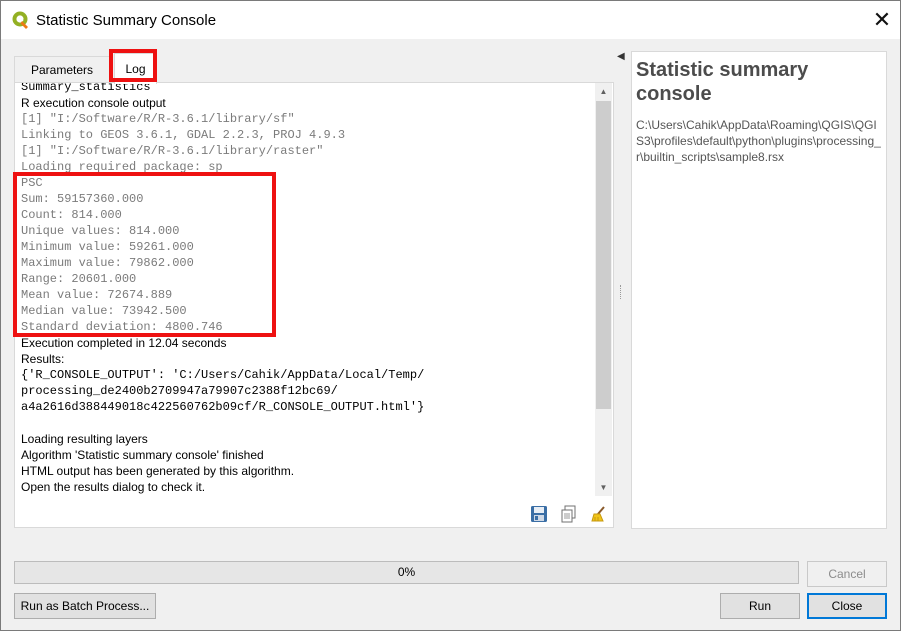 Image resolution: width=901 pixels, height=631 pixels. Describe the element at coordinates (882, 20) in the screenshot. I see `close-icon: ✕` at that location.